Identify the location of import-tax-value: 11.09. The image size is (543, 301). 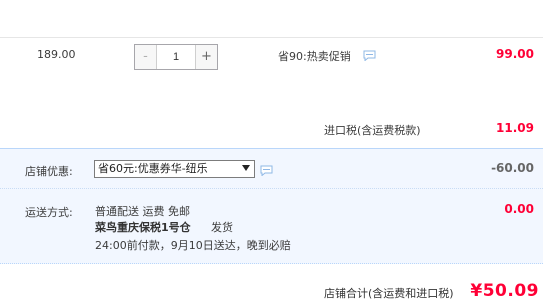
(515, 128).